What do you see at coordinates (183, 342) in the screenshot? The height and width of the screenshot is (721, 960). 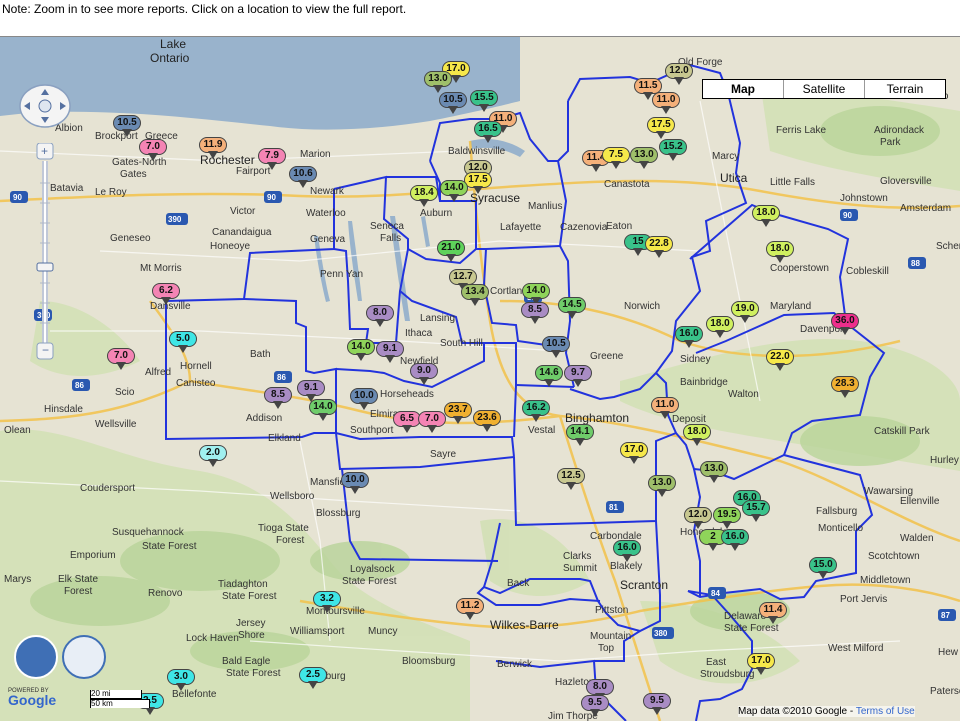 I see `snowfall-marker: 5.0` at bounding box center [183, 342].